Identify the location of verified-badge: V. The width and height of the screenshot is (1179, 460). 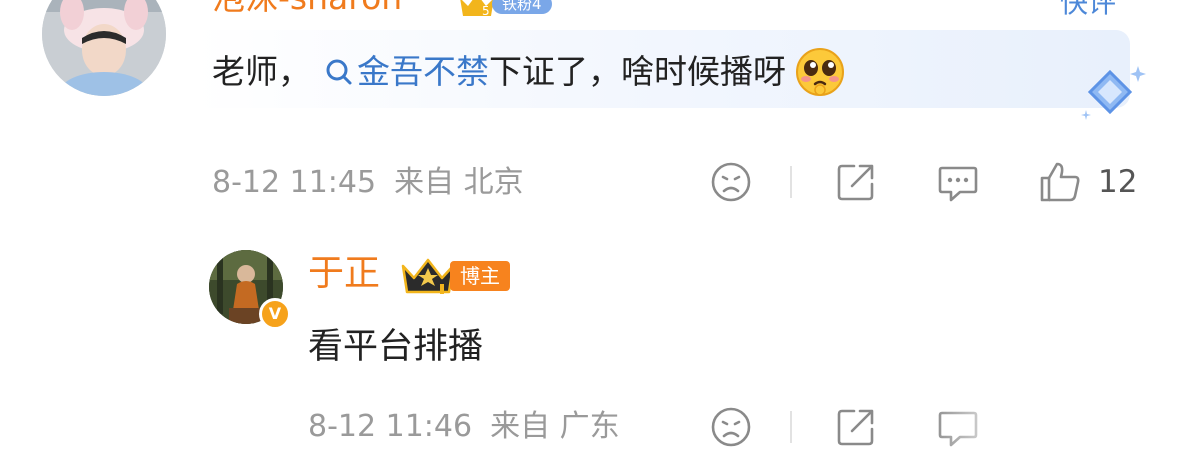
(275, 314).